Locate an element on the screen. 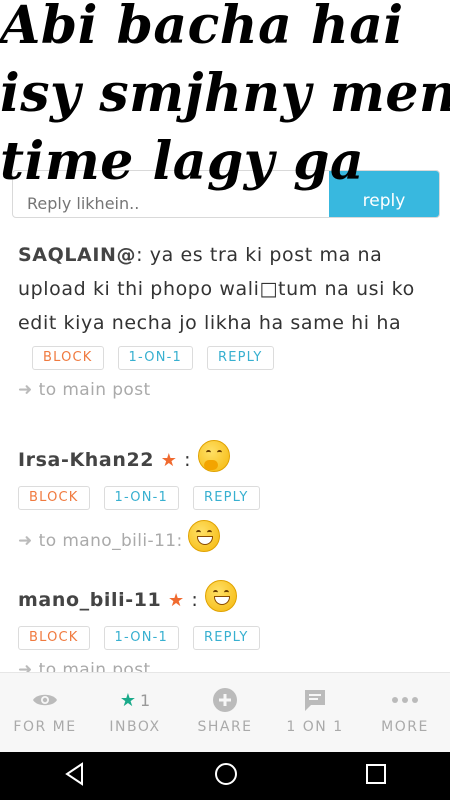  giggle-emoji-icon is located at coordinates (213, 456).